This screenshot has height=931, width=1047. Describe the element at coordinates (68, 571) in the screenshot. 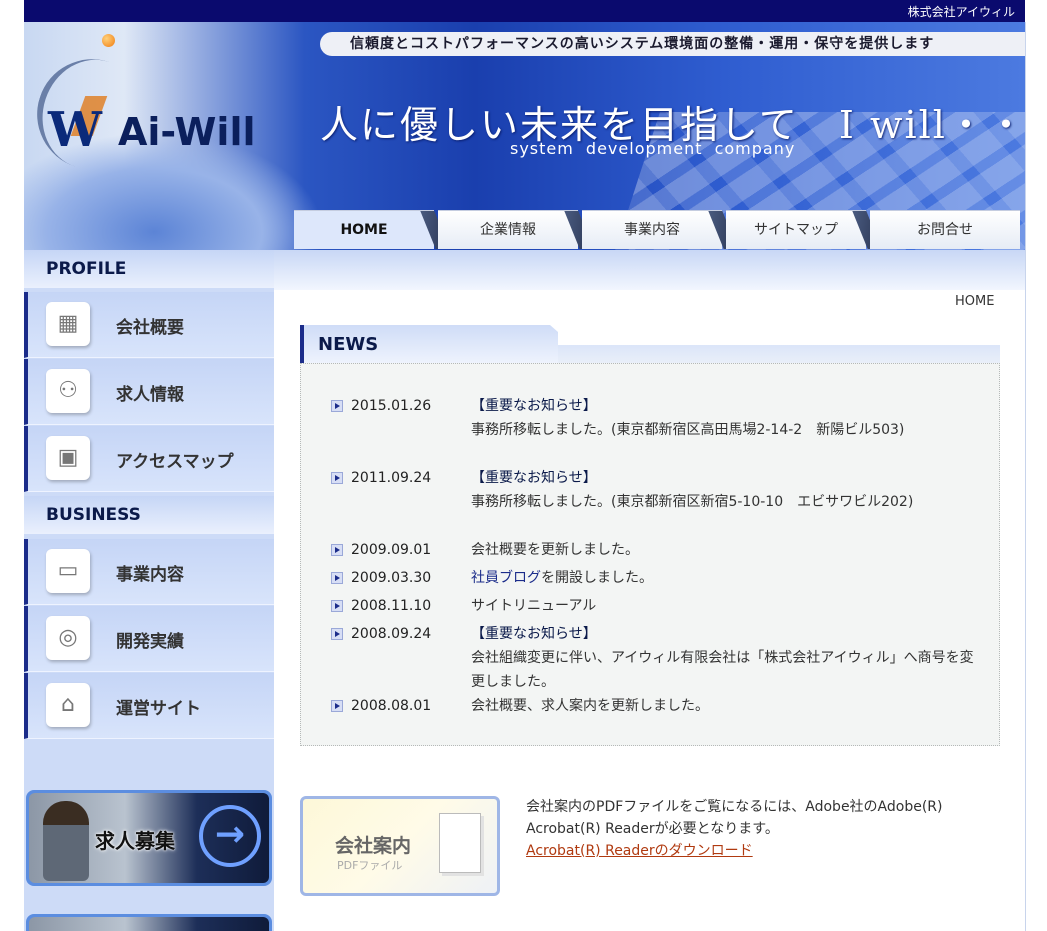

I see `folder-icon: ▭` at that location.